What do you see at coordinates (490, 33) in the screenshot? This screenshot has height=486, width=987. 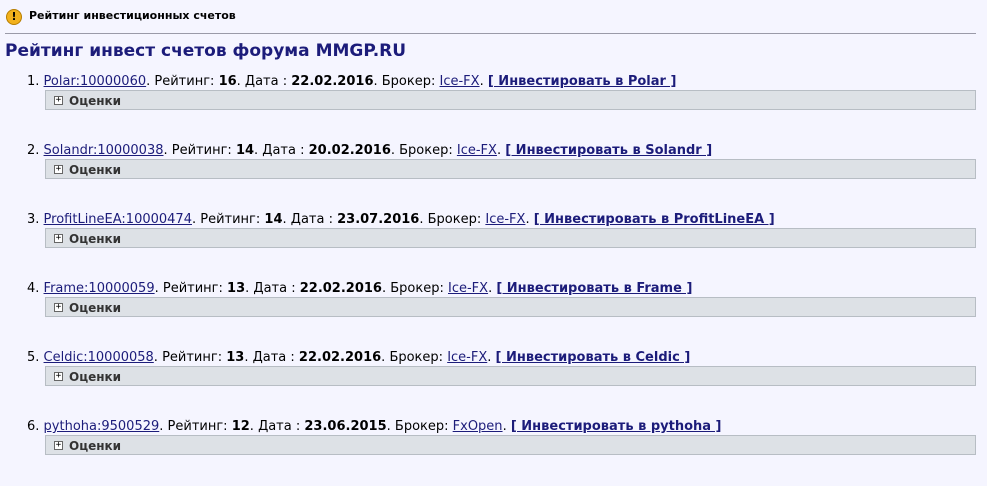 I see `divider` at bounding box center [490, 33].